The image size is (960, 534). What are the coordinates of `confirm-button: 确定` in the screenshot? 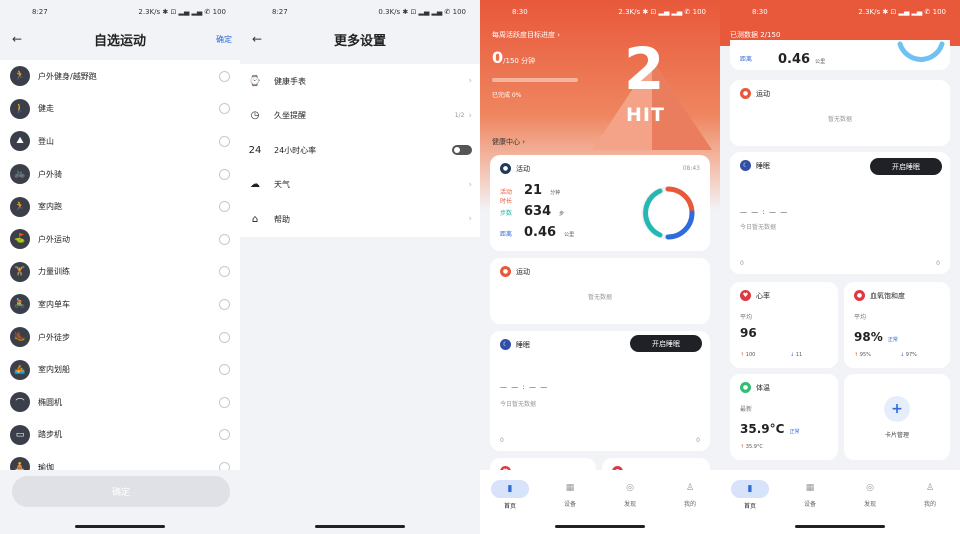 It's located at (121, 491).